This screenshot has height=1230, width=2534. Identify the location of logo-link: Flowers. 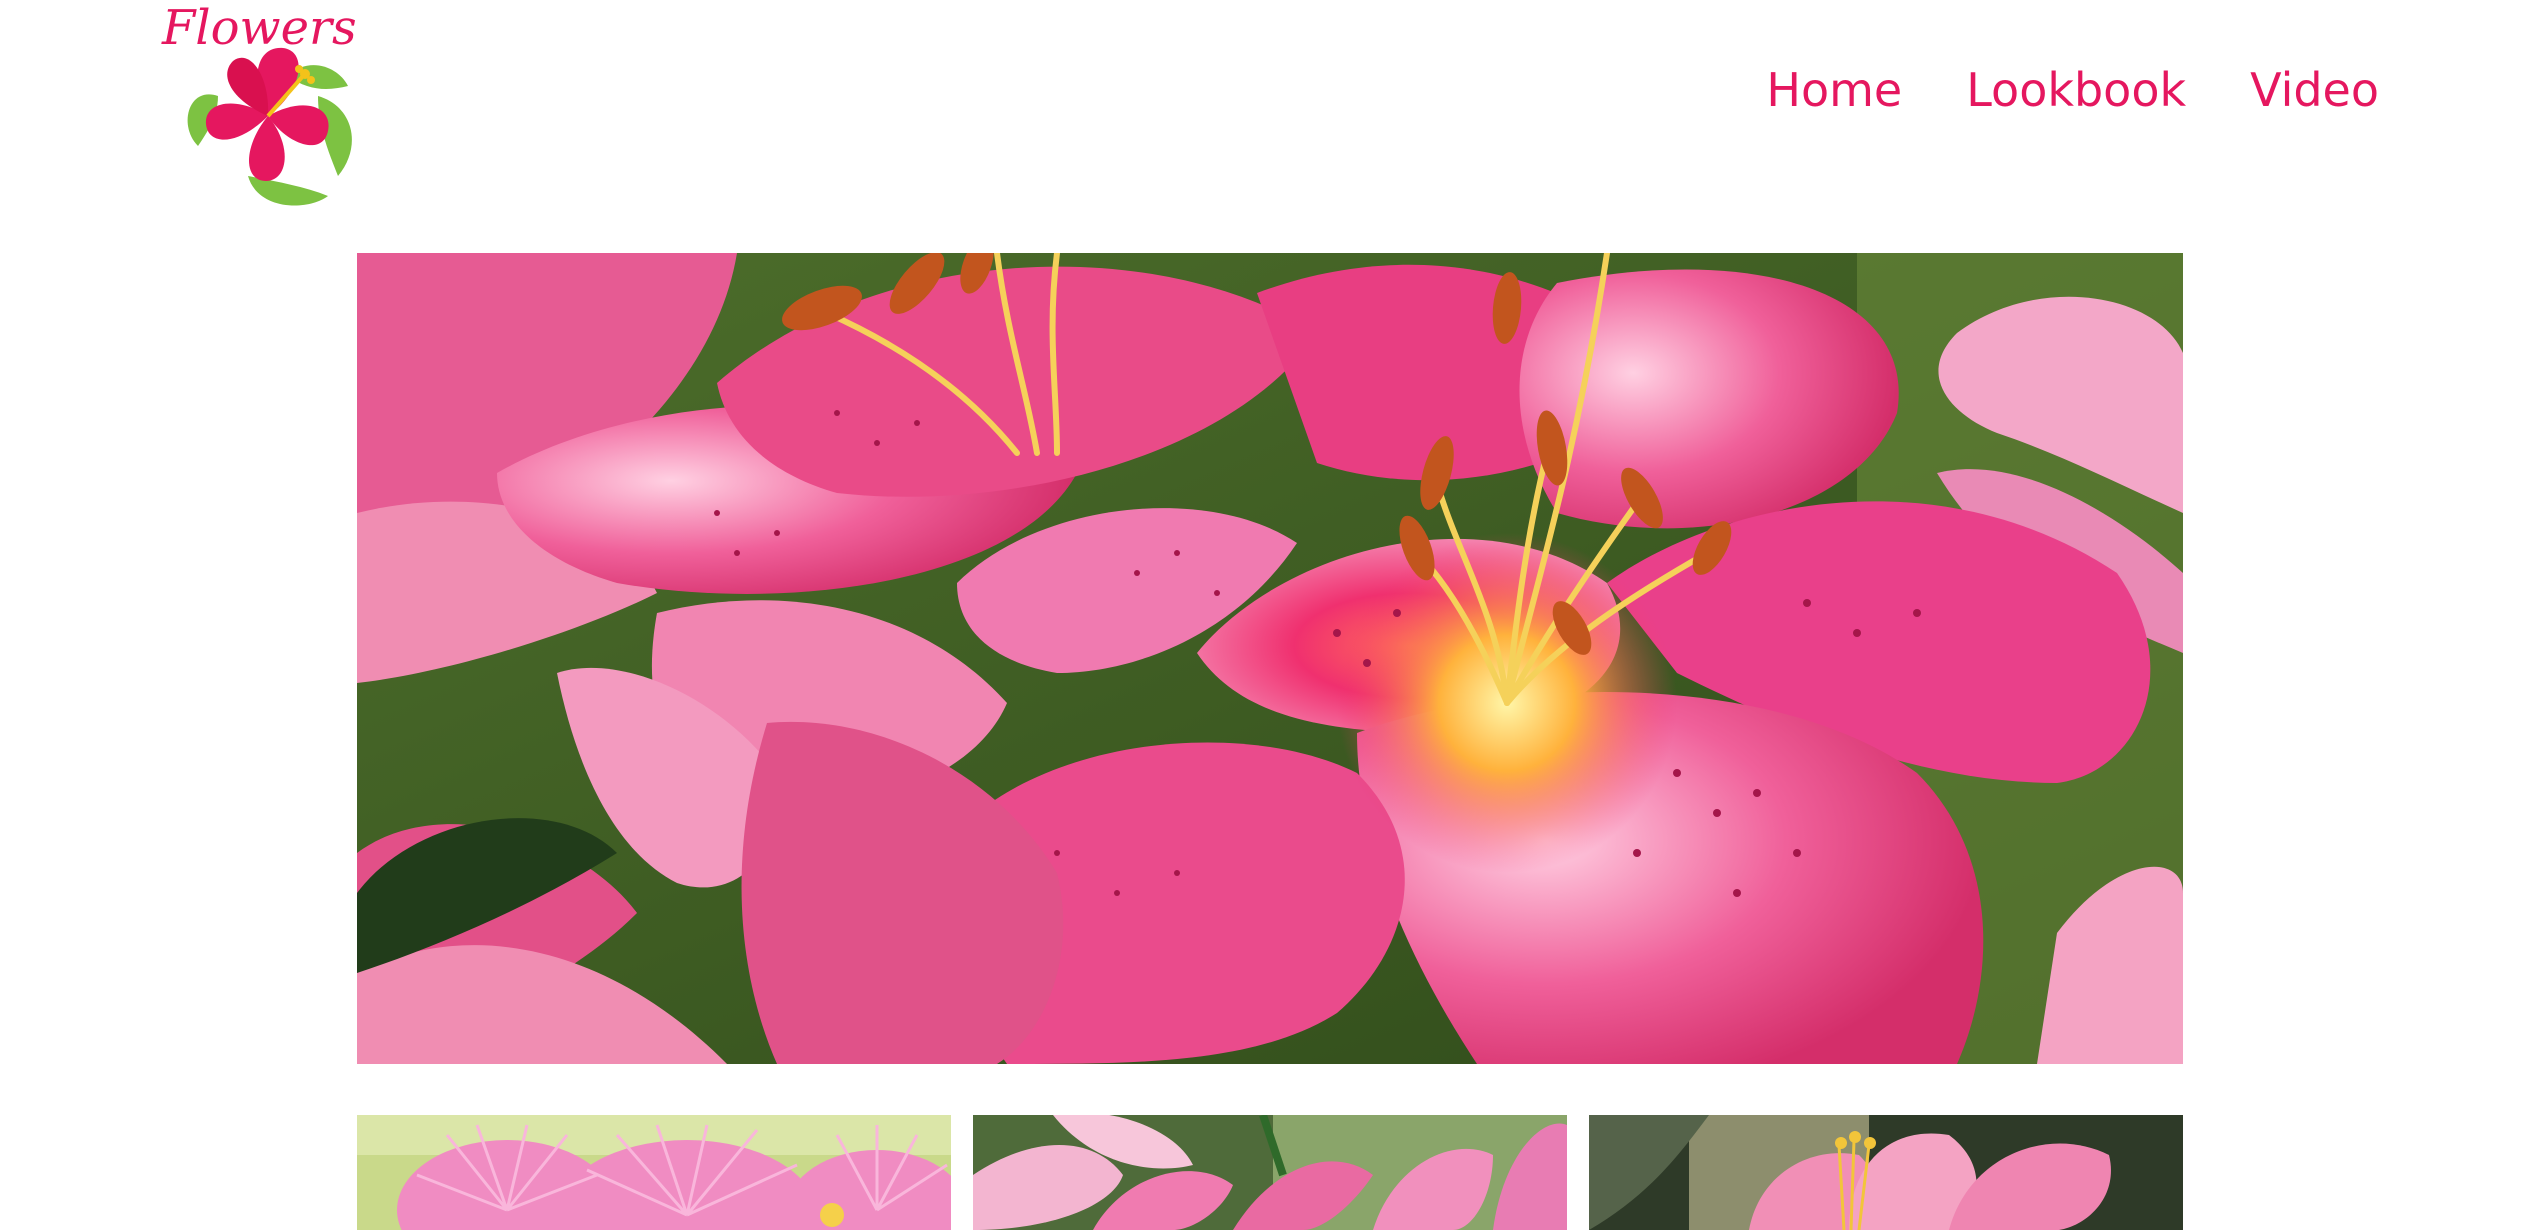
(260, 105).